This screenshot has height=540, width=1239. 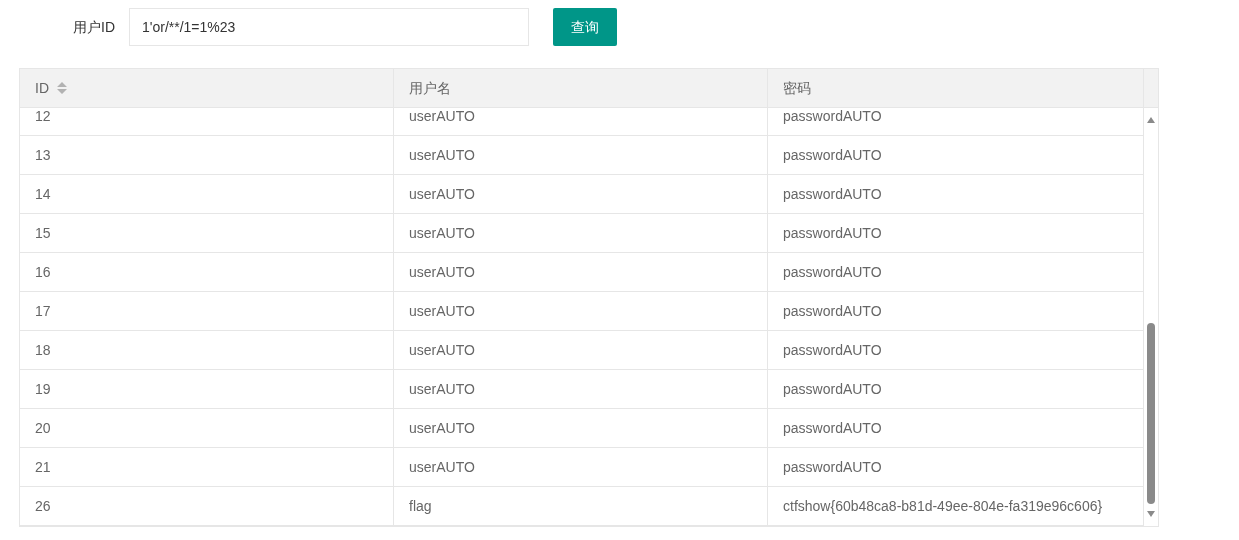 What do you see at coordinates (207, 233) in the screenshot?
I see `table-cell: 15` at bounding box center [207, 233].